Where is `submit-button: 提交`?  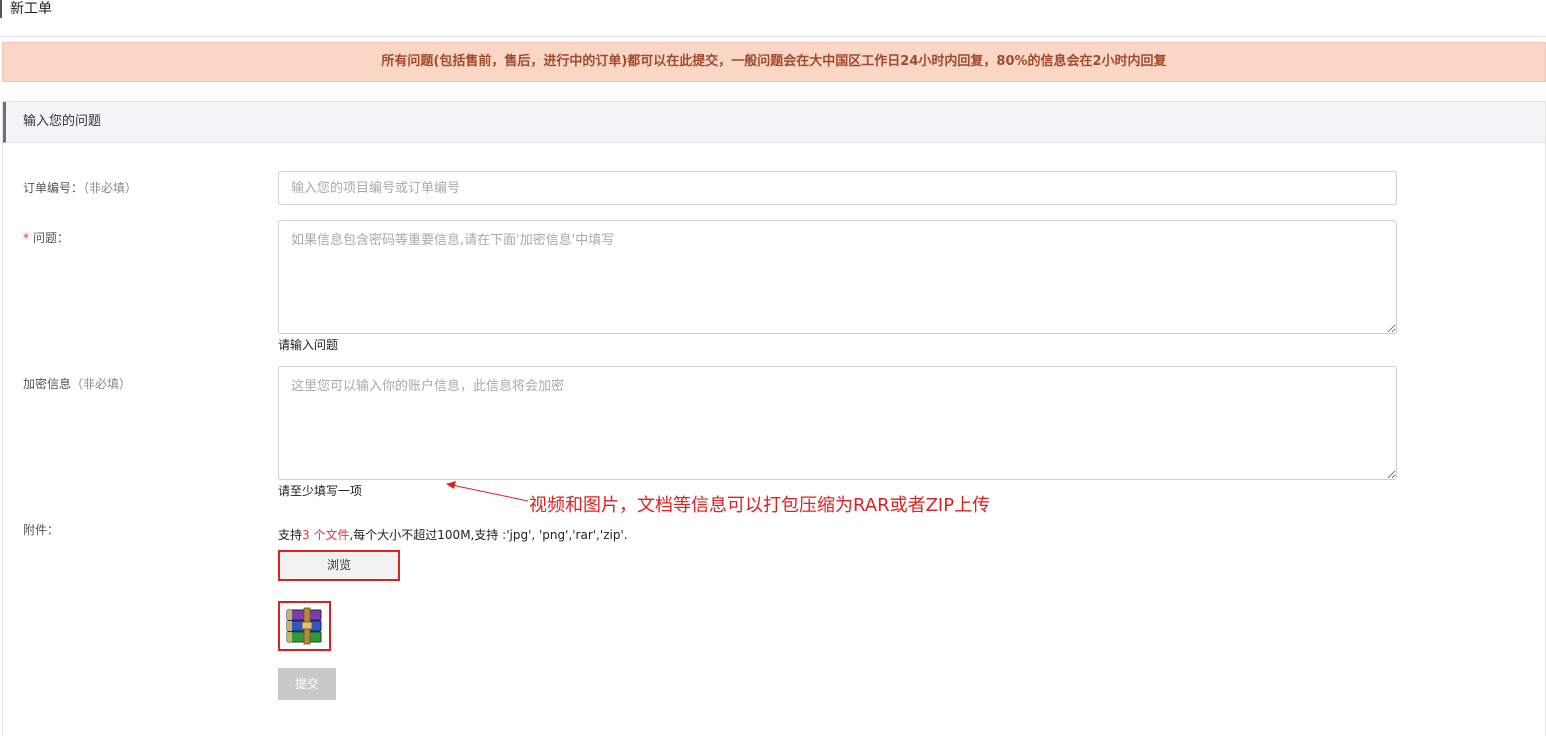
submit-button: 提交 is located at coordinates (307, 684).